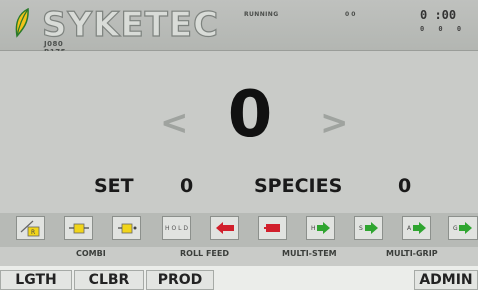 Image resolution: width=478 pixels, height=290 pixels. I want to click on next-arrow-button: >, so click(334, 123).